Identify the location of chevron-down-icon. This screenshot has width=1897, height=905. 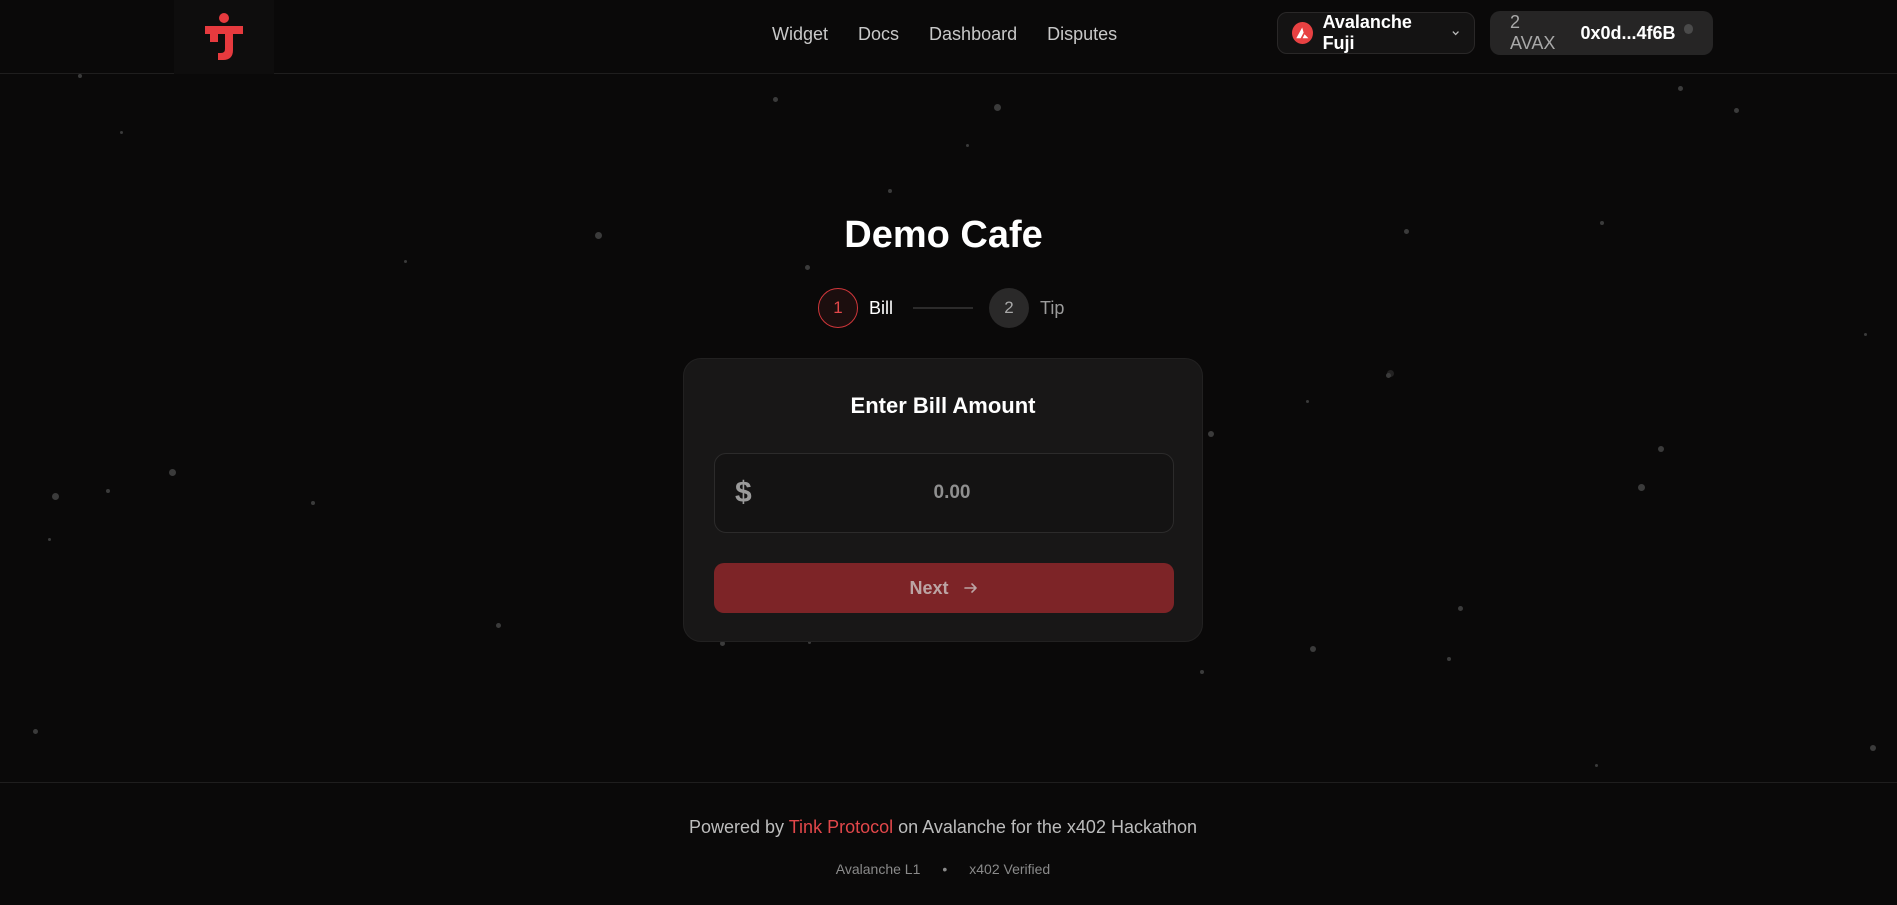
(1455, 33).